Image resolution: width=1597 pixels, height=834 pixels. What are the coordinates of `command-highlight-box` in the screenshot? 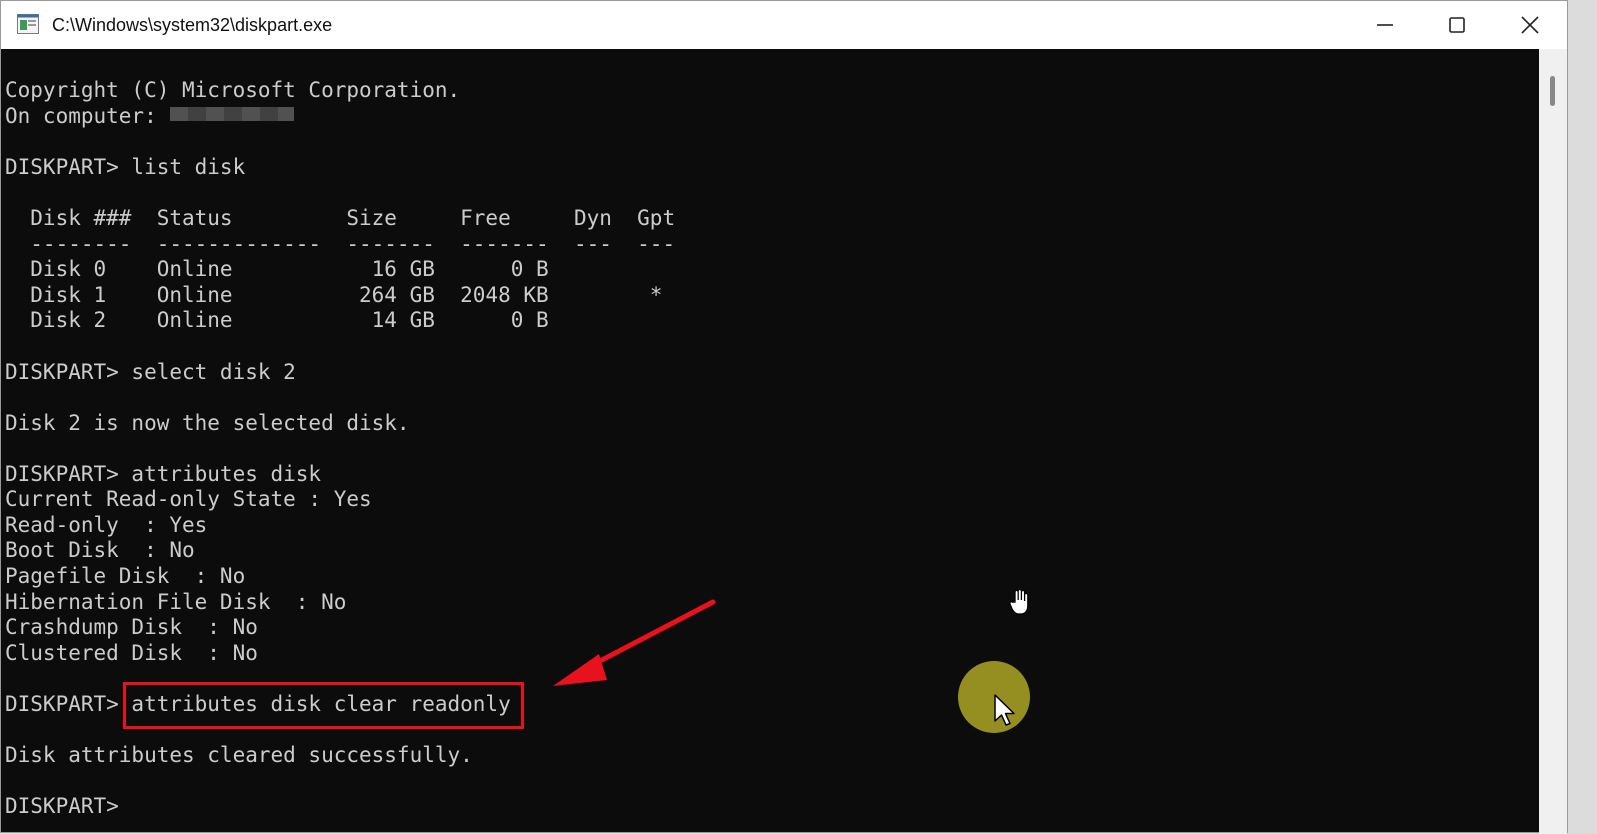 It's located at (323, 705).